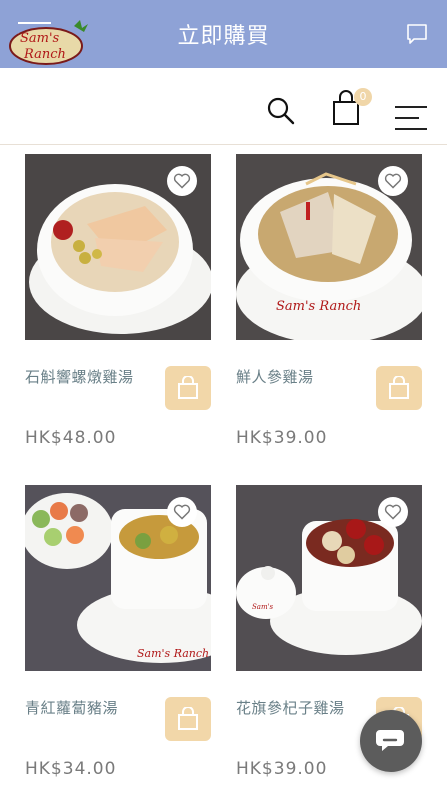 The image size is (447, 800). Describe the element at coordinates (290, 707) in the screenshot. I see `product-name: 花旗參杞子雞湯` at that location.